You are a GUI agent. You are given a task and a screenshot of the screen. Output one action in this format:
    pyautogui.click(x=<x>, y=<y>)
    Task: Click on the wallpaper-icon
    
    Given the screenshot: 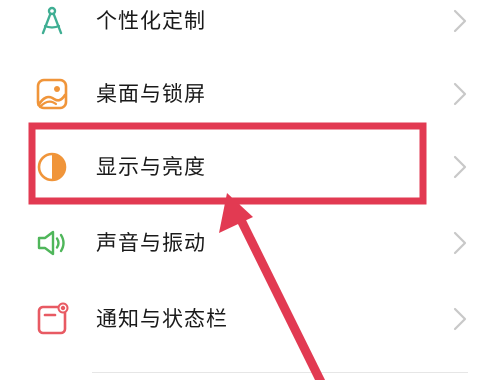 What is the action you would take?
    pyautogui.click(x=52, y=94)
    